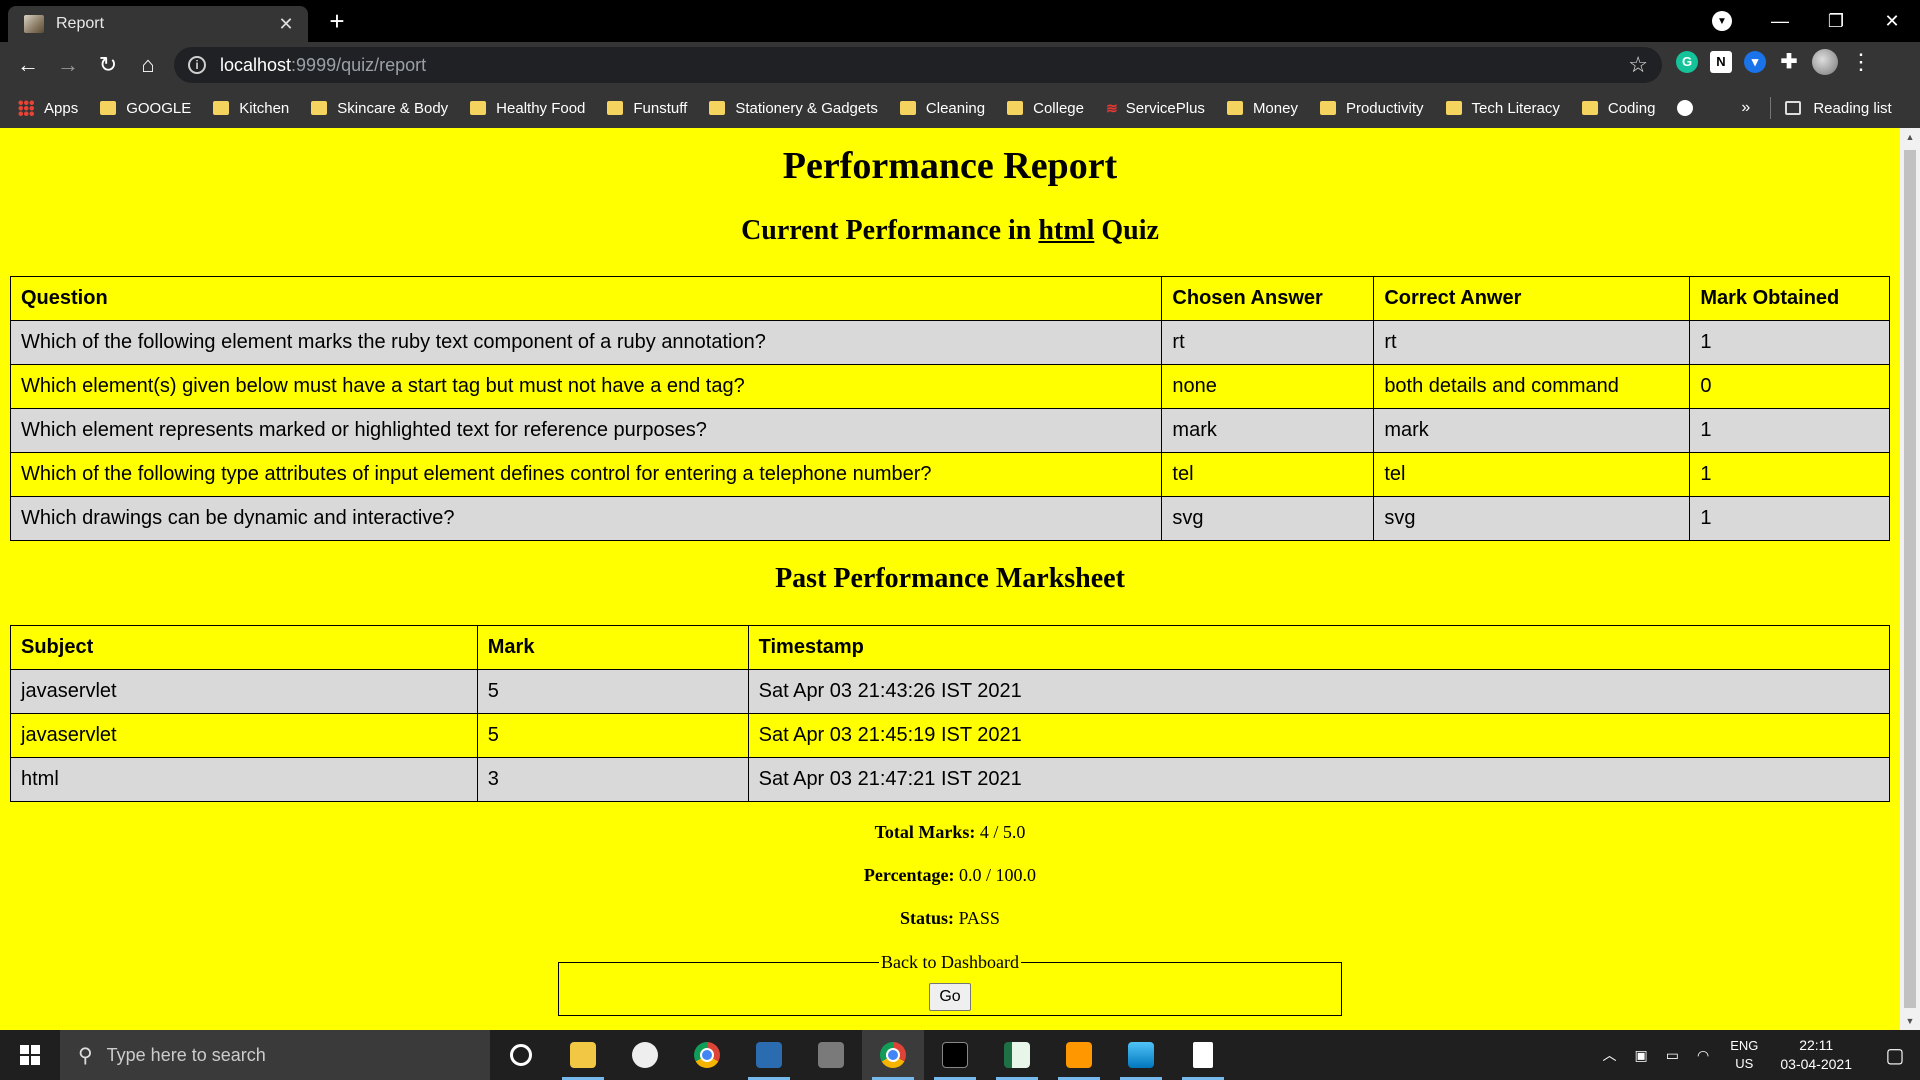 The height and width of the screenshot is (1080, 1920). I want to click on site-info-icon: i, so click(197, 65).